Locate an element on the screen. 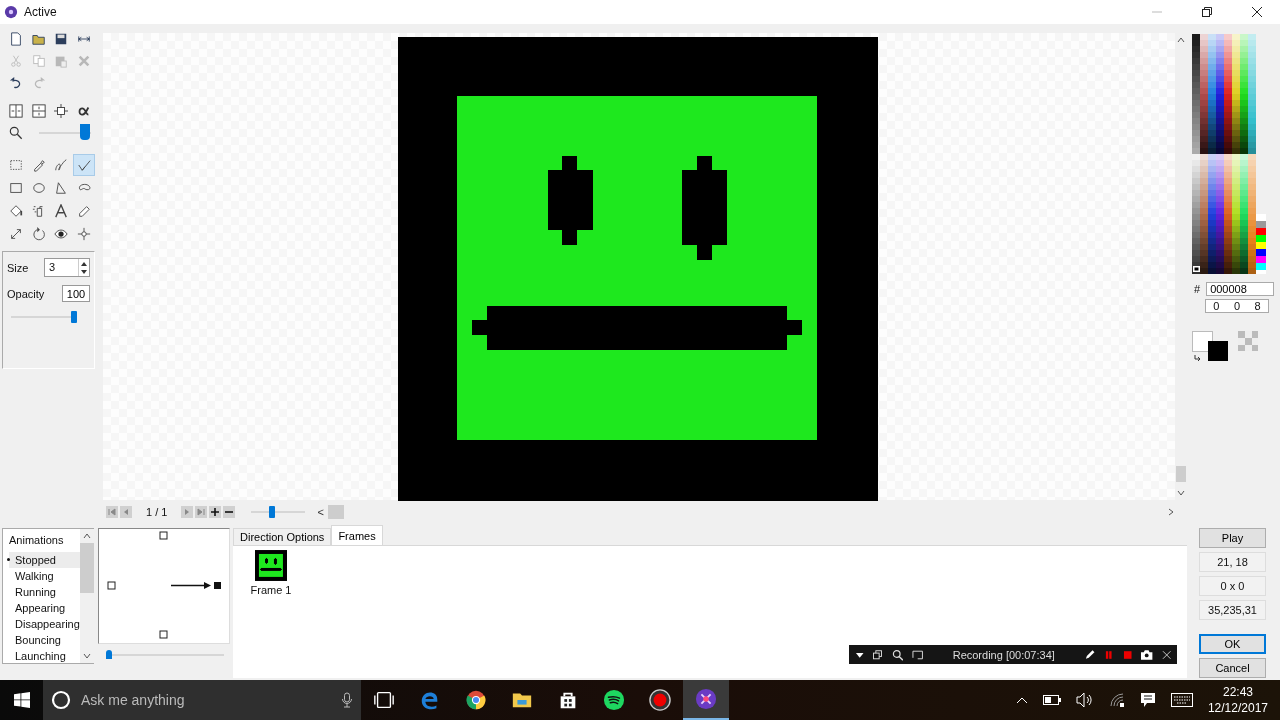  record-icon is located at coordinates (660, 700).